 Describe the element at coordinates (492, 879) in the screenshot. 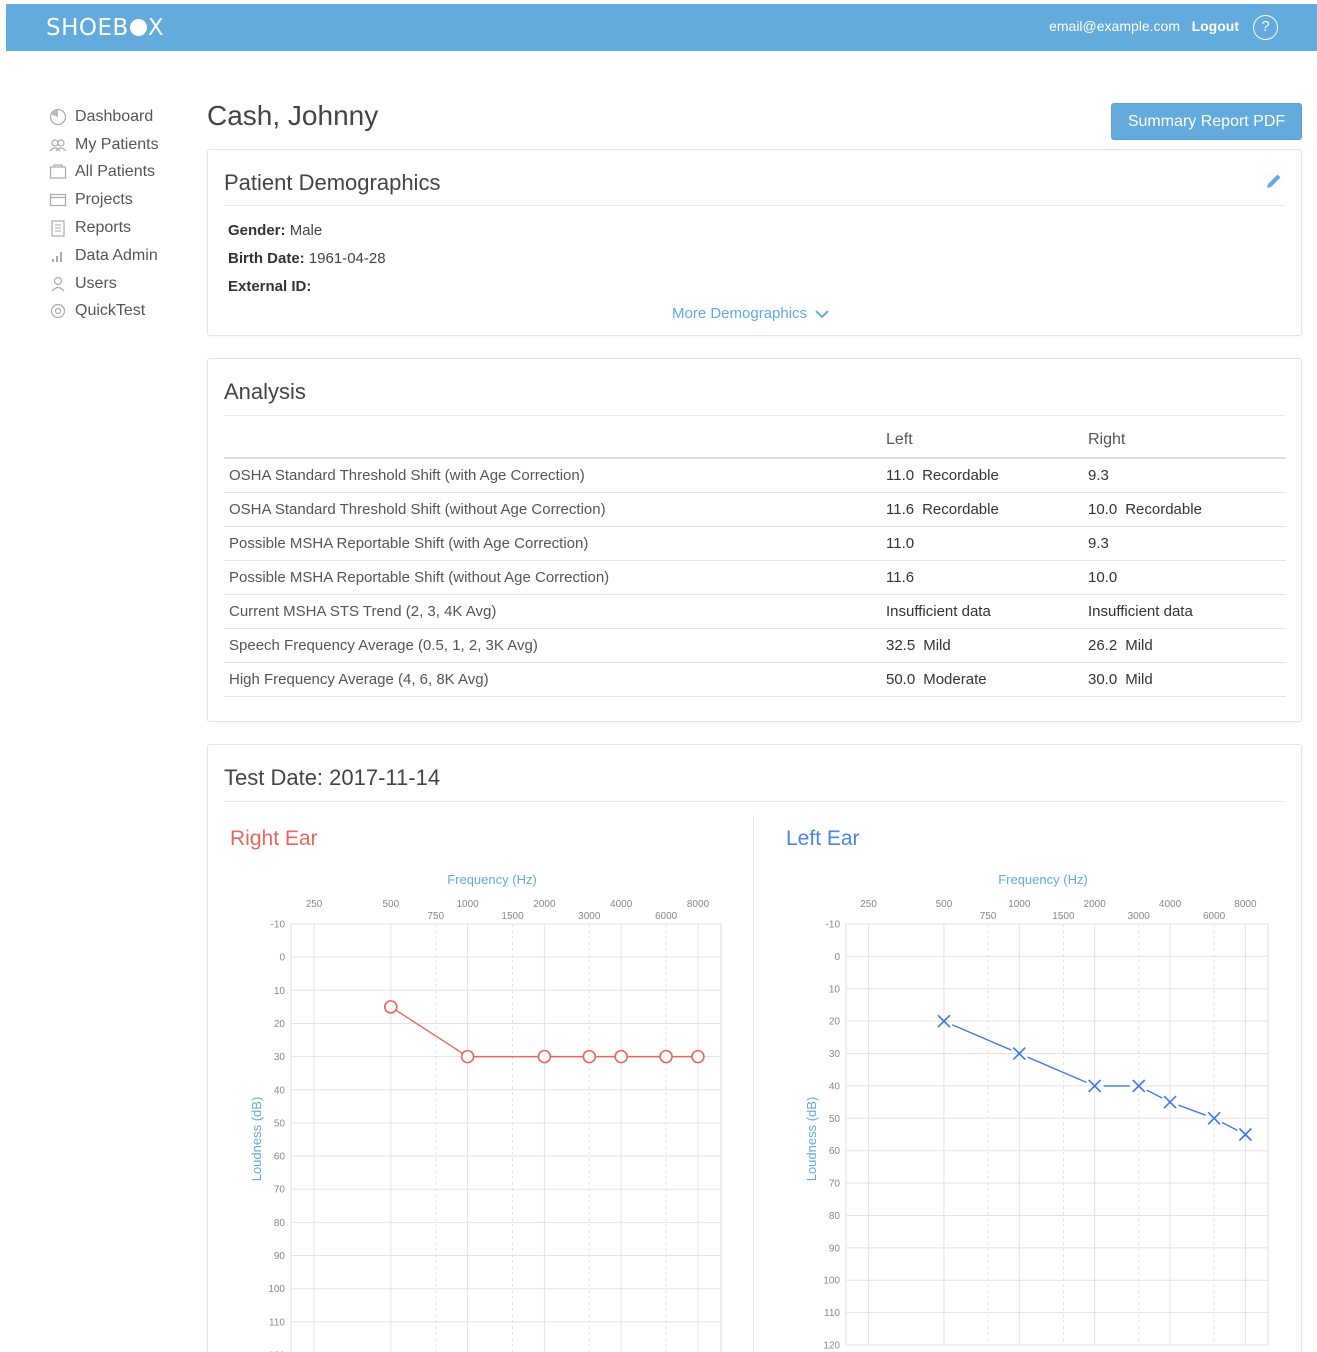

I see `x-axis-title: Frequency (Hz)` at that location.